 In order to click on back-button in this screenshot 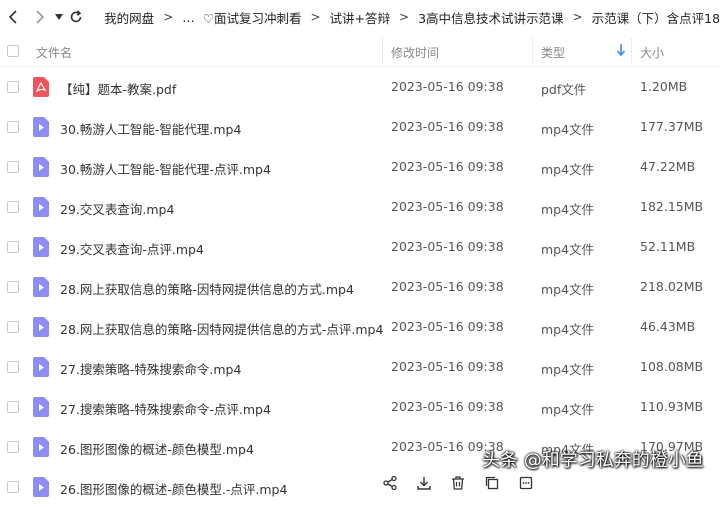, I will do `click(13, 17)`.